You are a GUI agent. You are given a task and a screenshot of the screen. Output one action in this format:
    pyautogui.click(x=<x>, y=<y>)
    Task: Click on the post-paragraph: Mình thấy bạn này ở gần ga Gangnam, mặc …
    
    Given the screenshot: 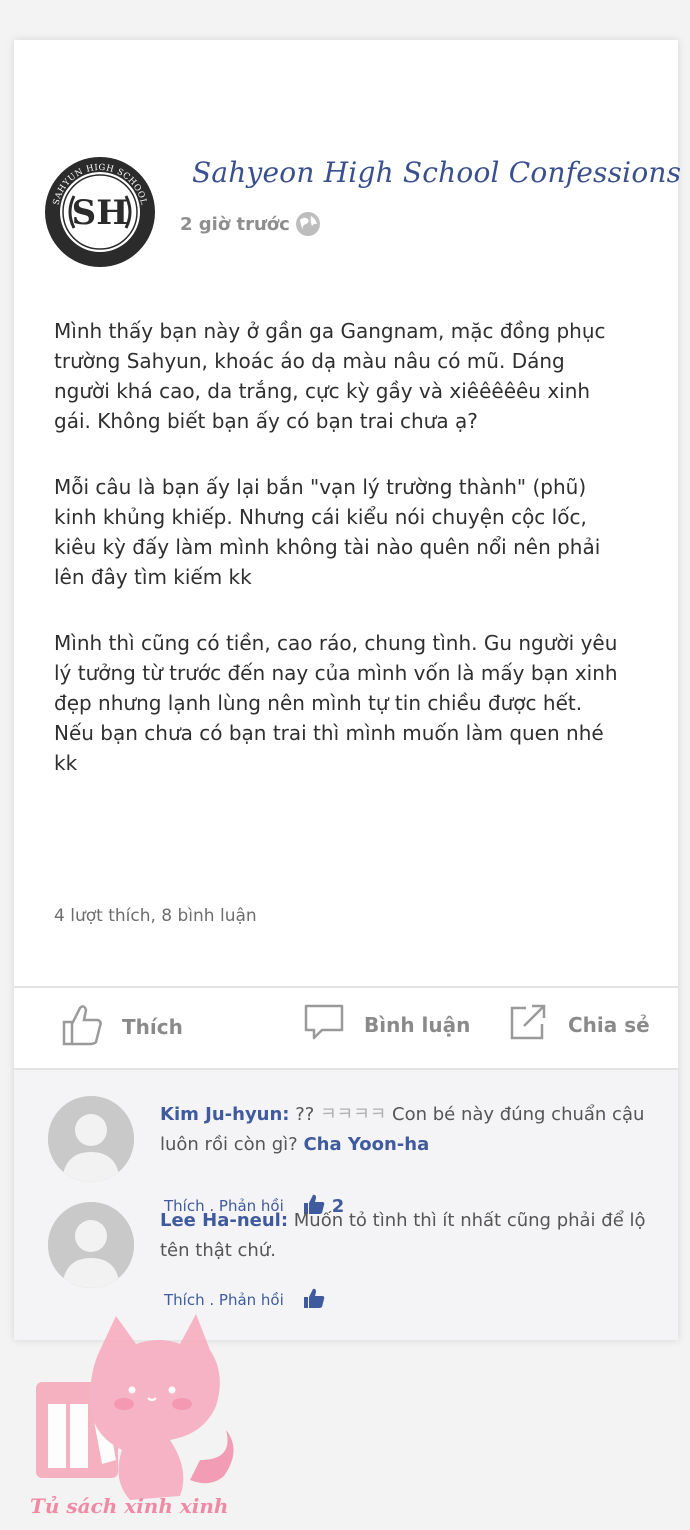 What is the action you would take?
    pyautogui.click(x=330, y=376)
    